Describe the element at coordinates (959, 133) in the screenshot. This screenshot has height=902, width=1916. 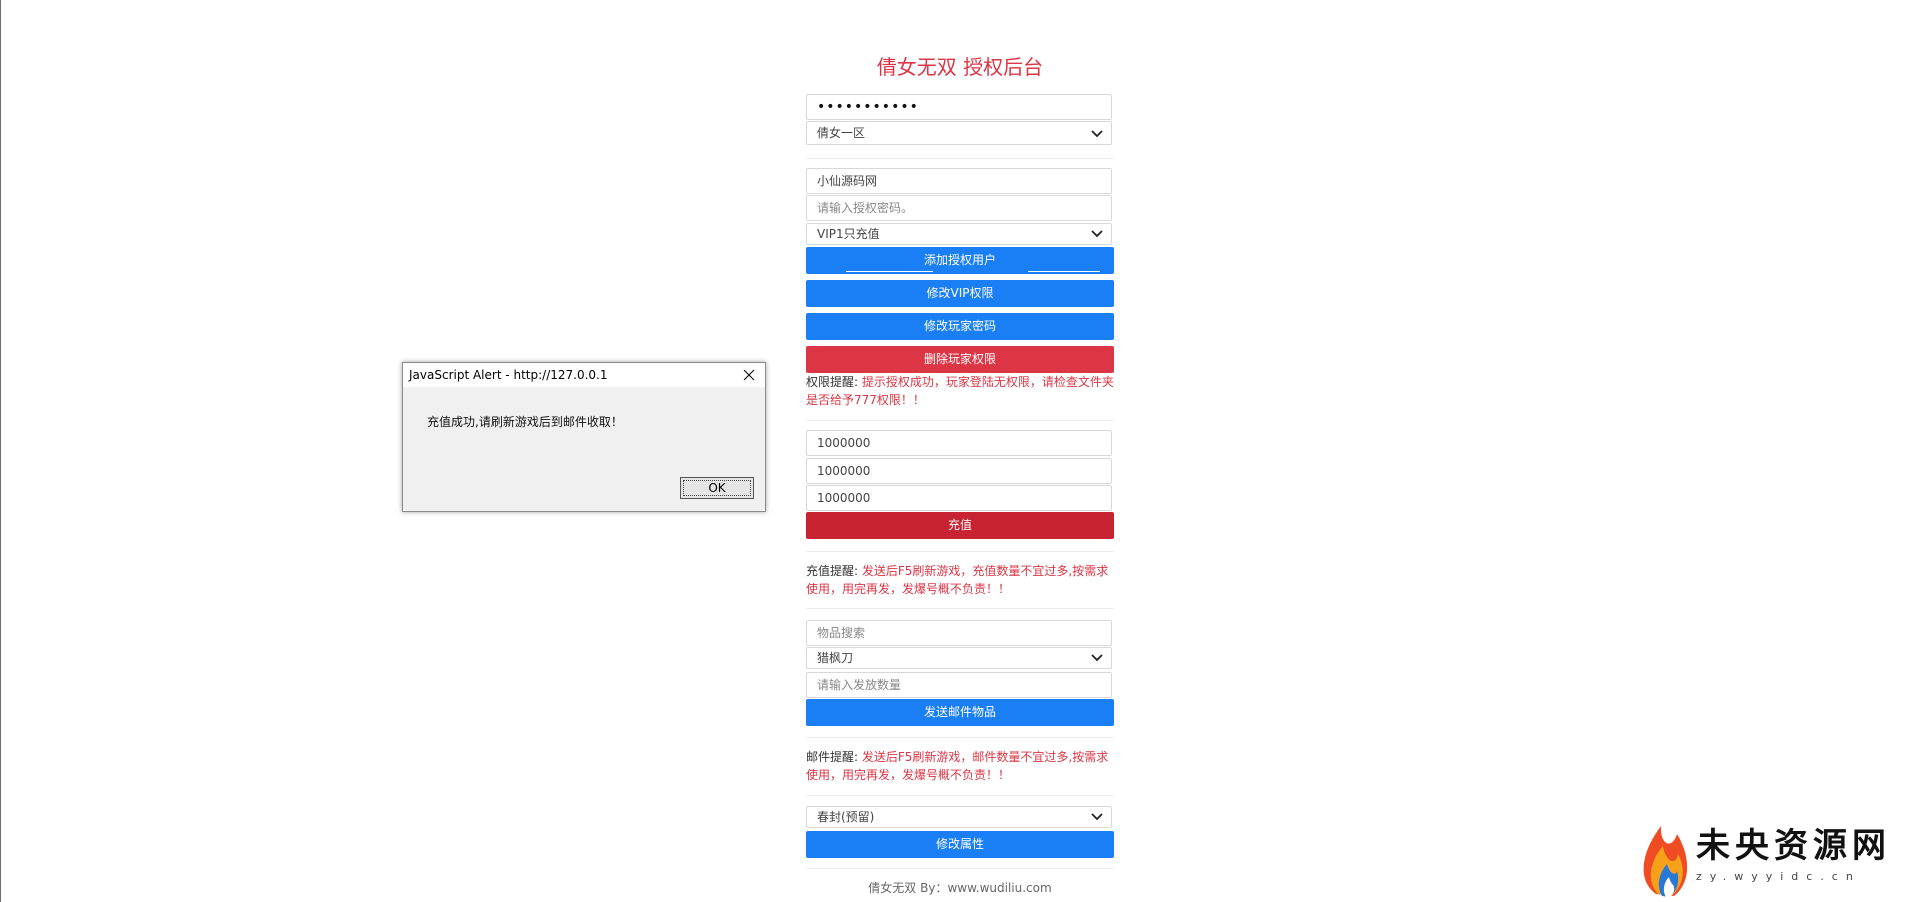
I see `server-select: 倩女一区` at that location.